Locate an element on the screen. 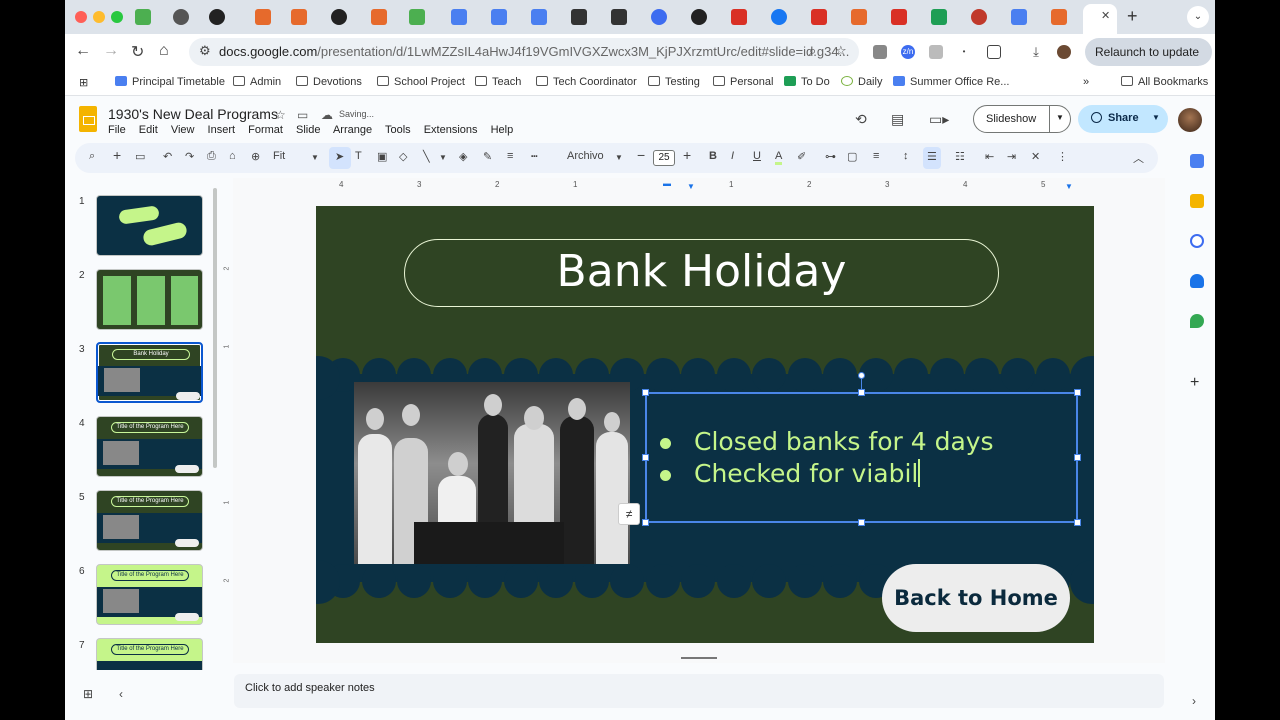 This screenshot has width=1280, height=720. slide-thumbnail-3: Bank Holiday is located at coordinates (149, 372).